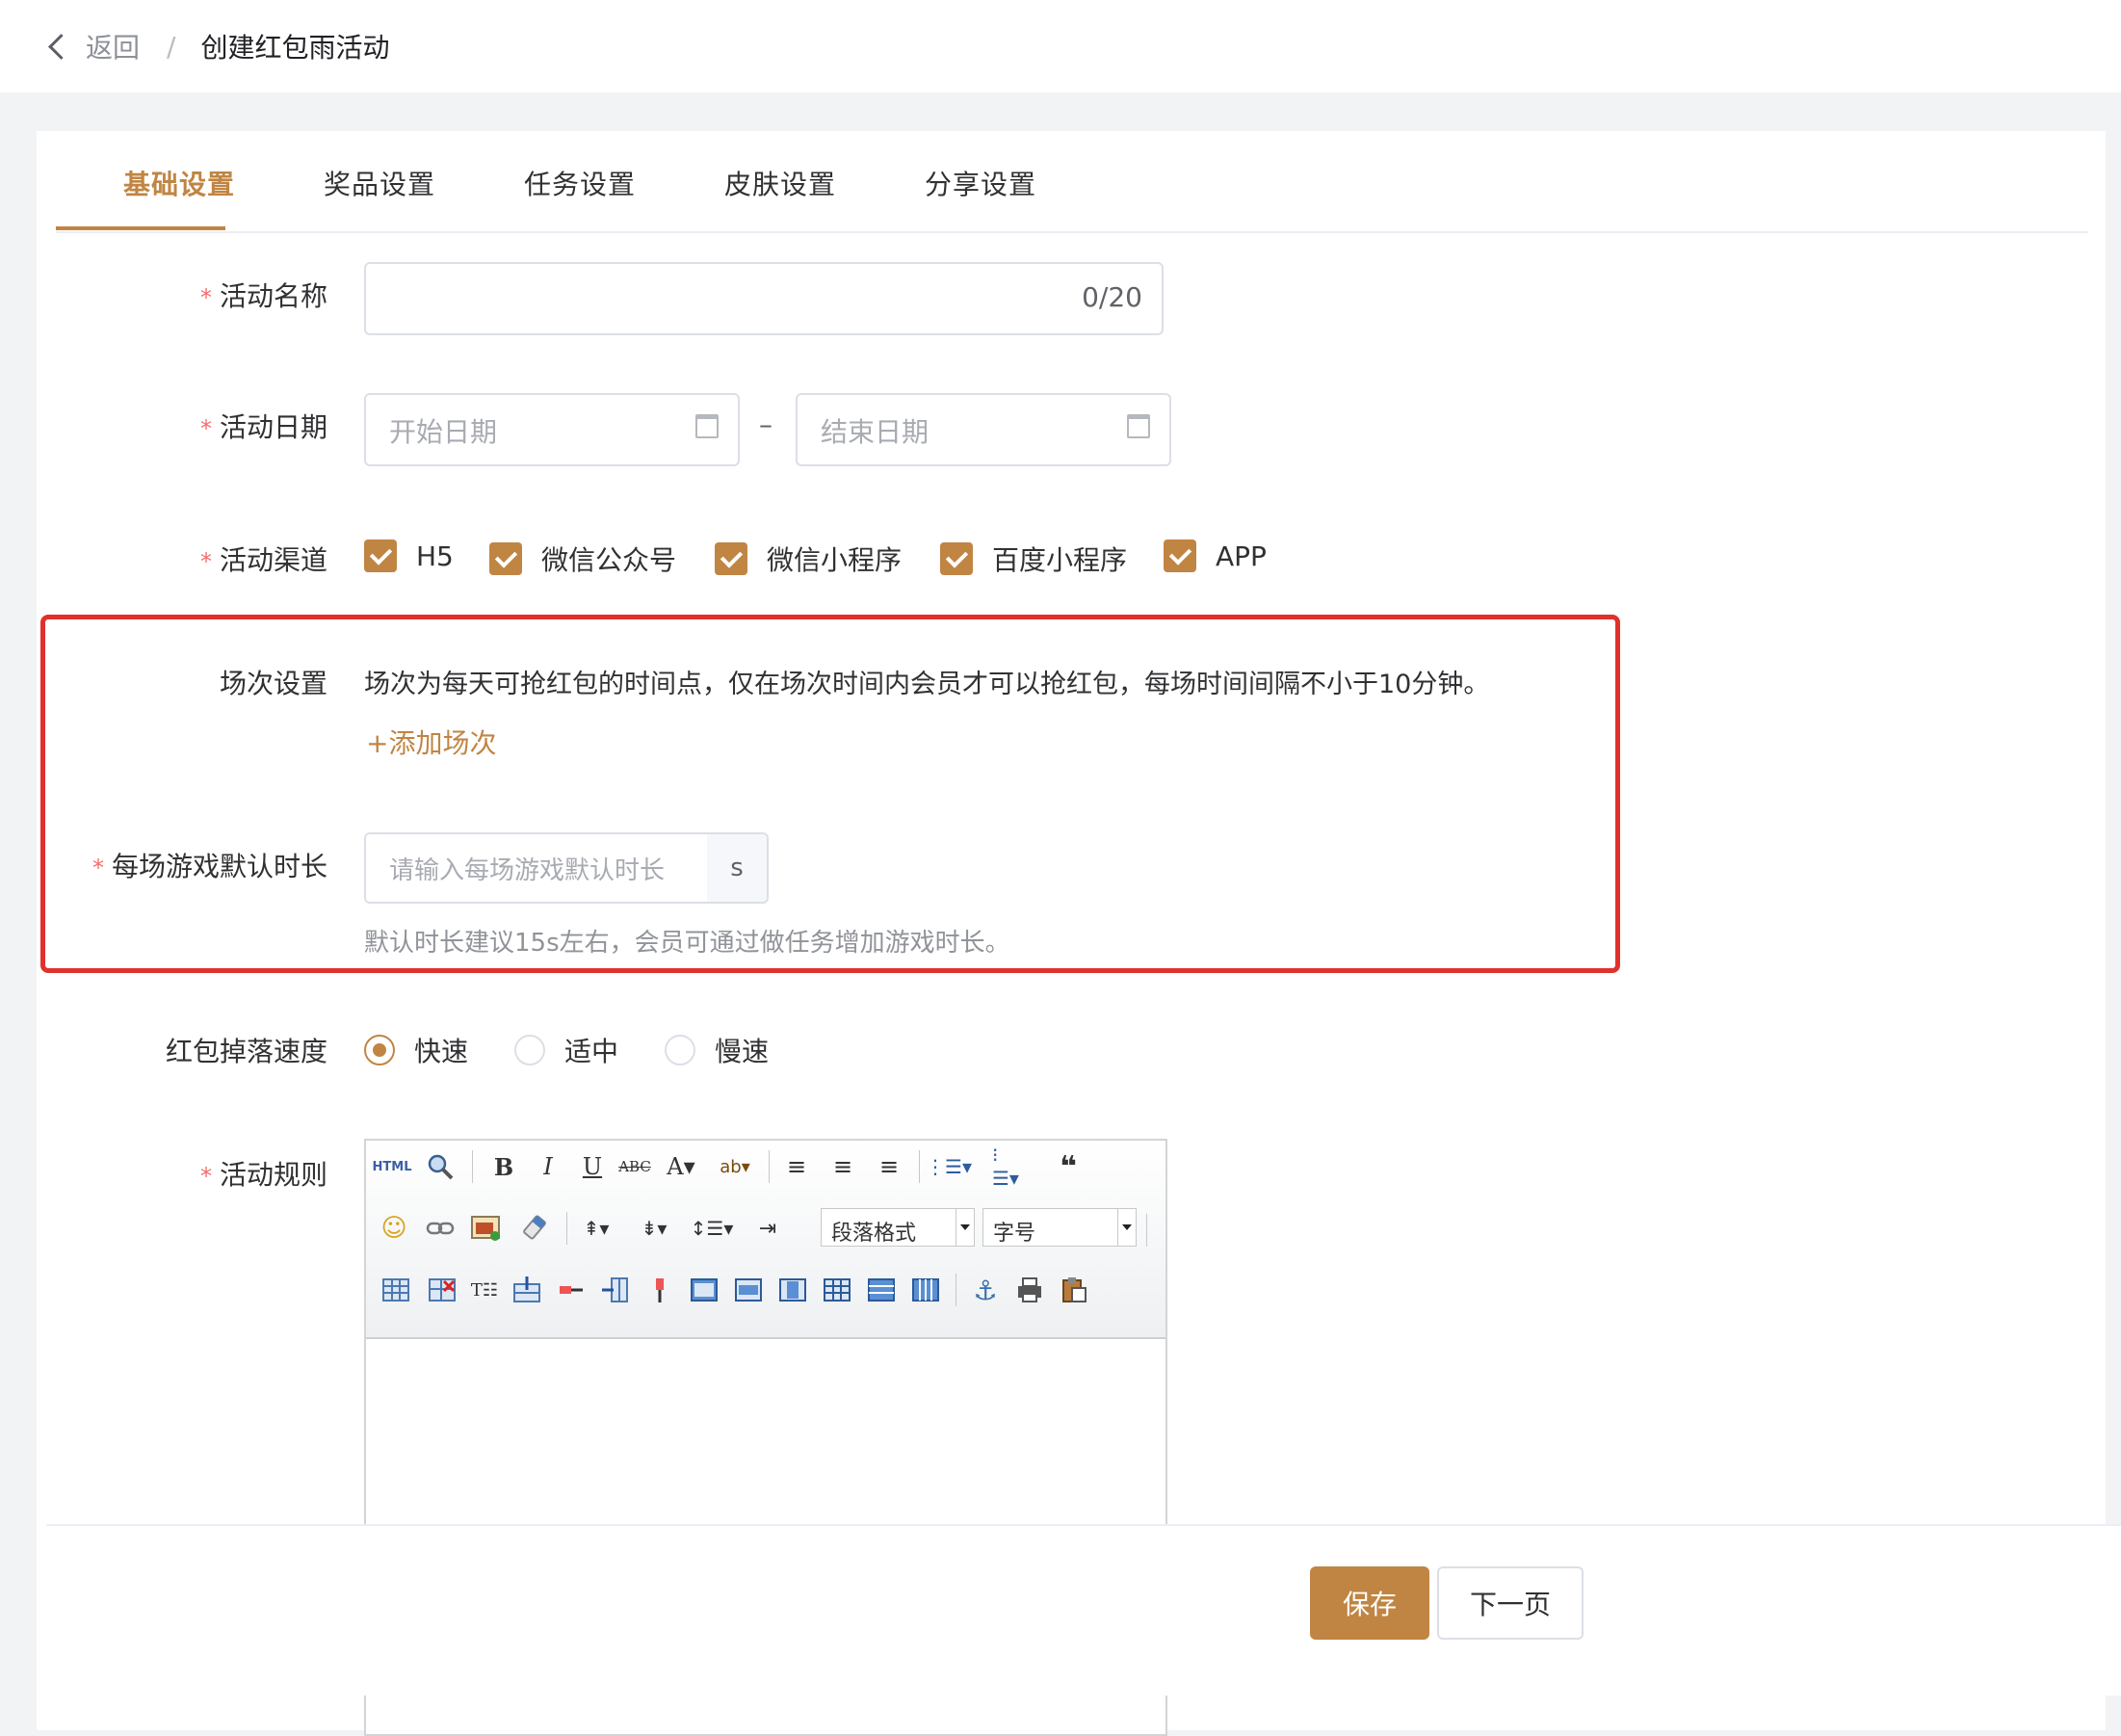 The height and width of the screenshot is (1736, 2121). Describe the element at coordinates (163, 1050) in the screenshot. I see `speed-label-row: 红包掉落速度` at that location.